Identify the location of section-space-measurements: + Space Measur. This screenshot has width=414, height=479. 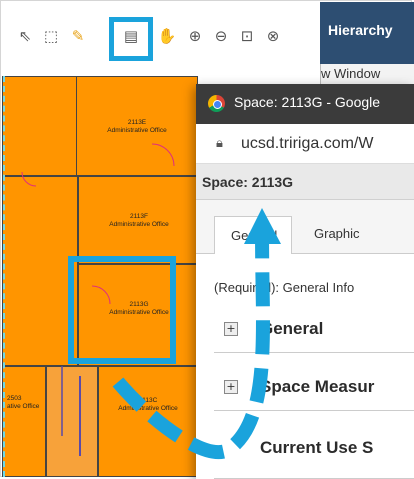
(314, 388).